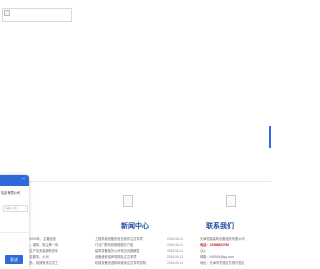  I want to click on chat-company-name: 信息有限公司, so click(11, 193).